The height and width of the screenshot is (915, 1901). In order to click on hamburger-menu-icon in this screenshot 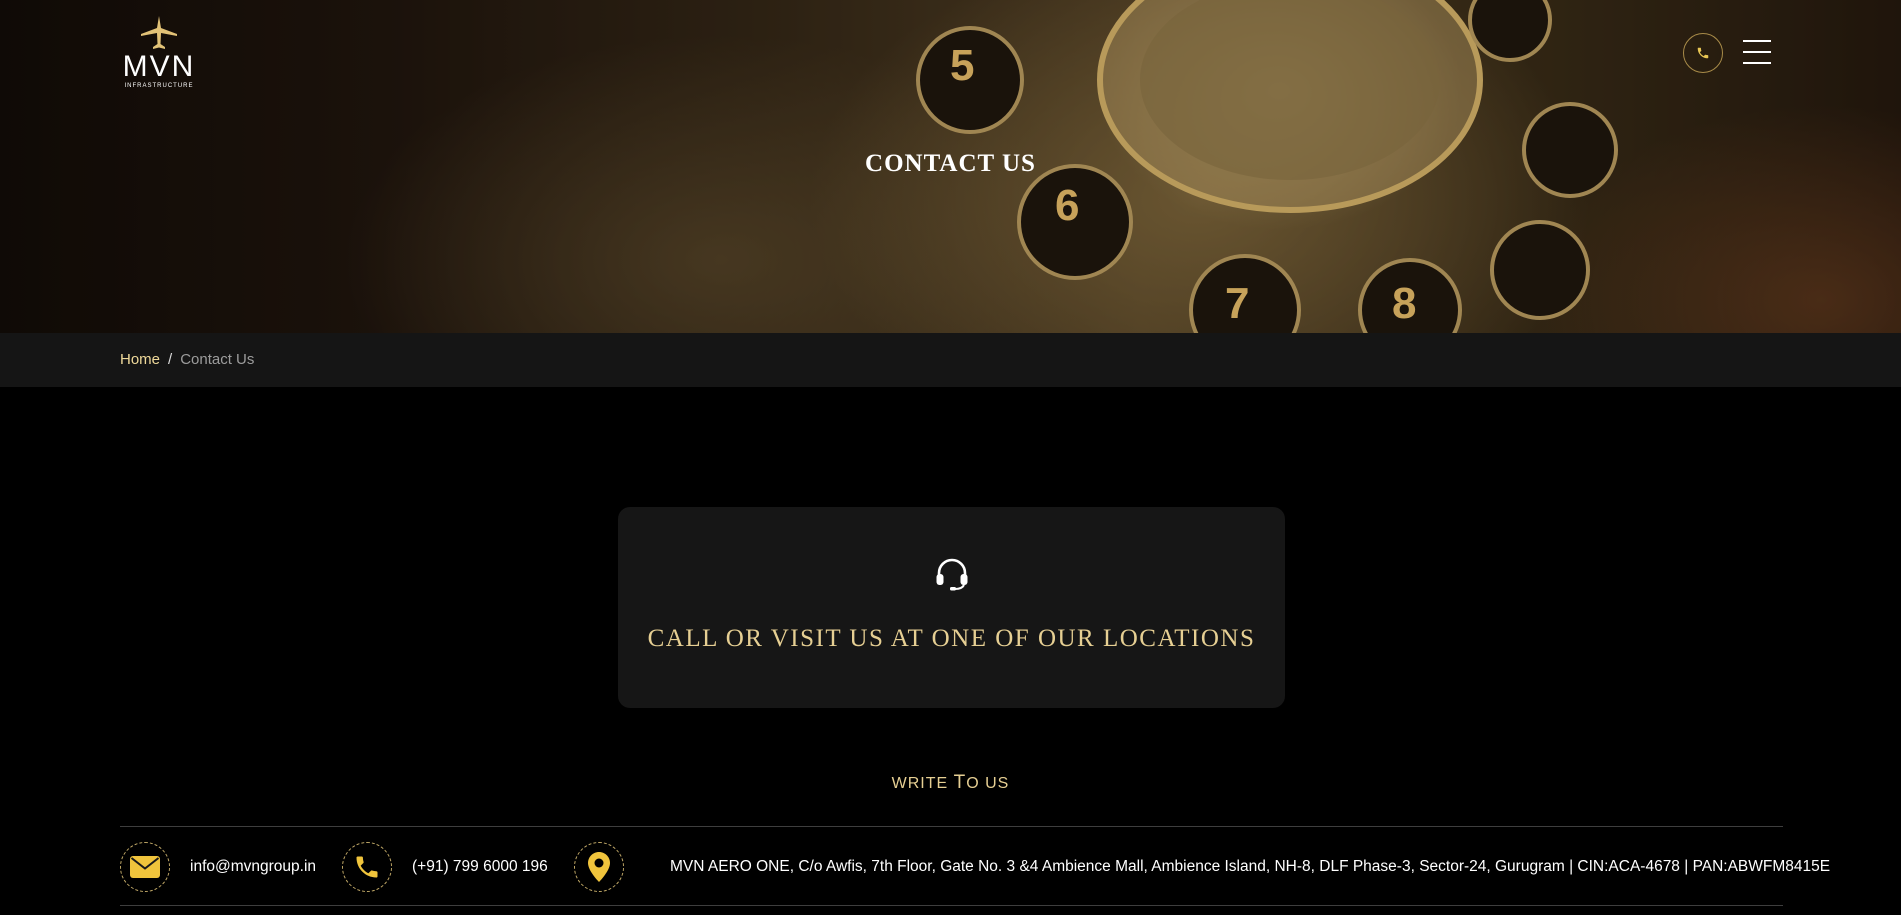, I will do `click(1757, 52)`.